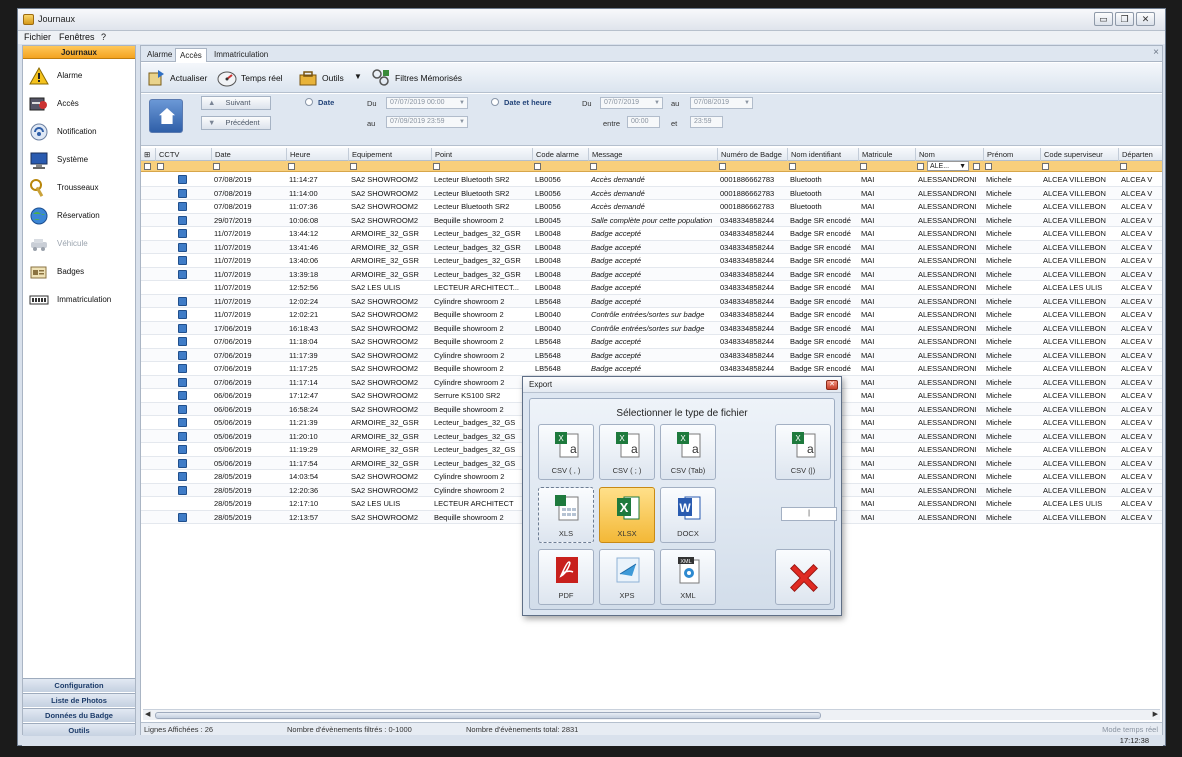 The width and height of the screenshot is (1182, 757). I want to click on export-pdf-button: PDF, so click(566, 577).